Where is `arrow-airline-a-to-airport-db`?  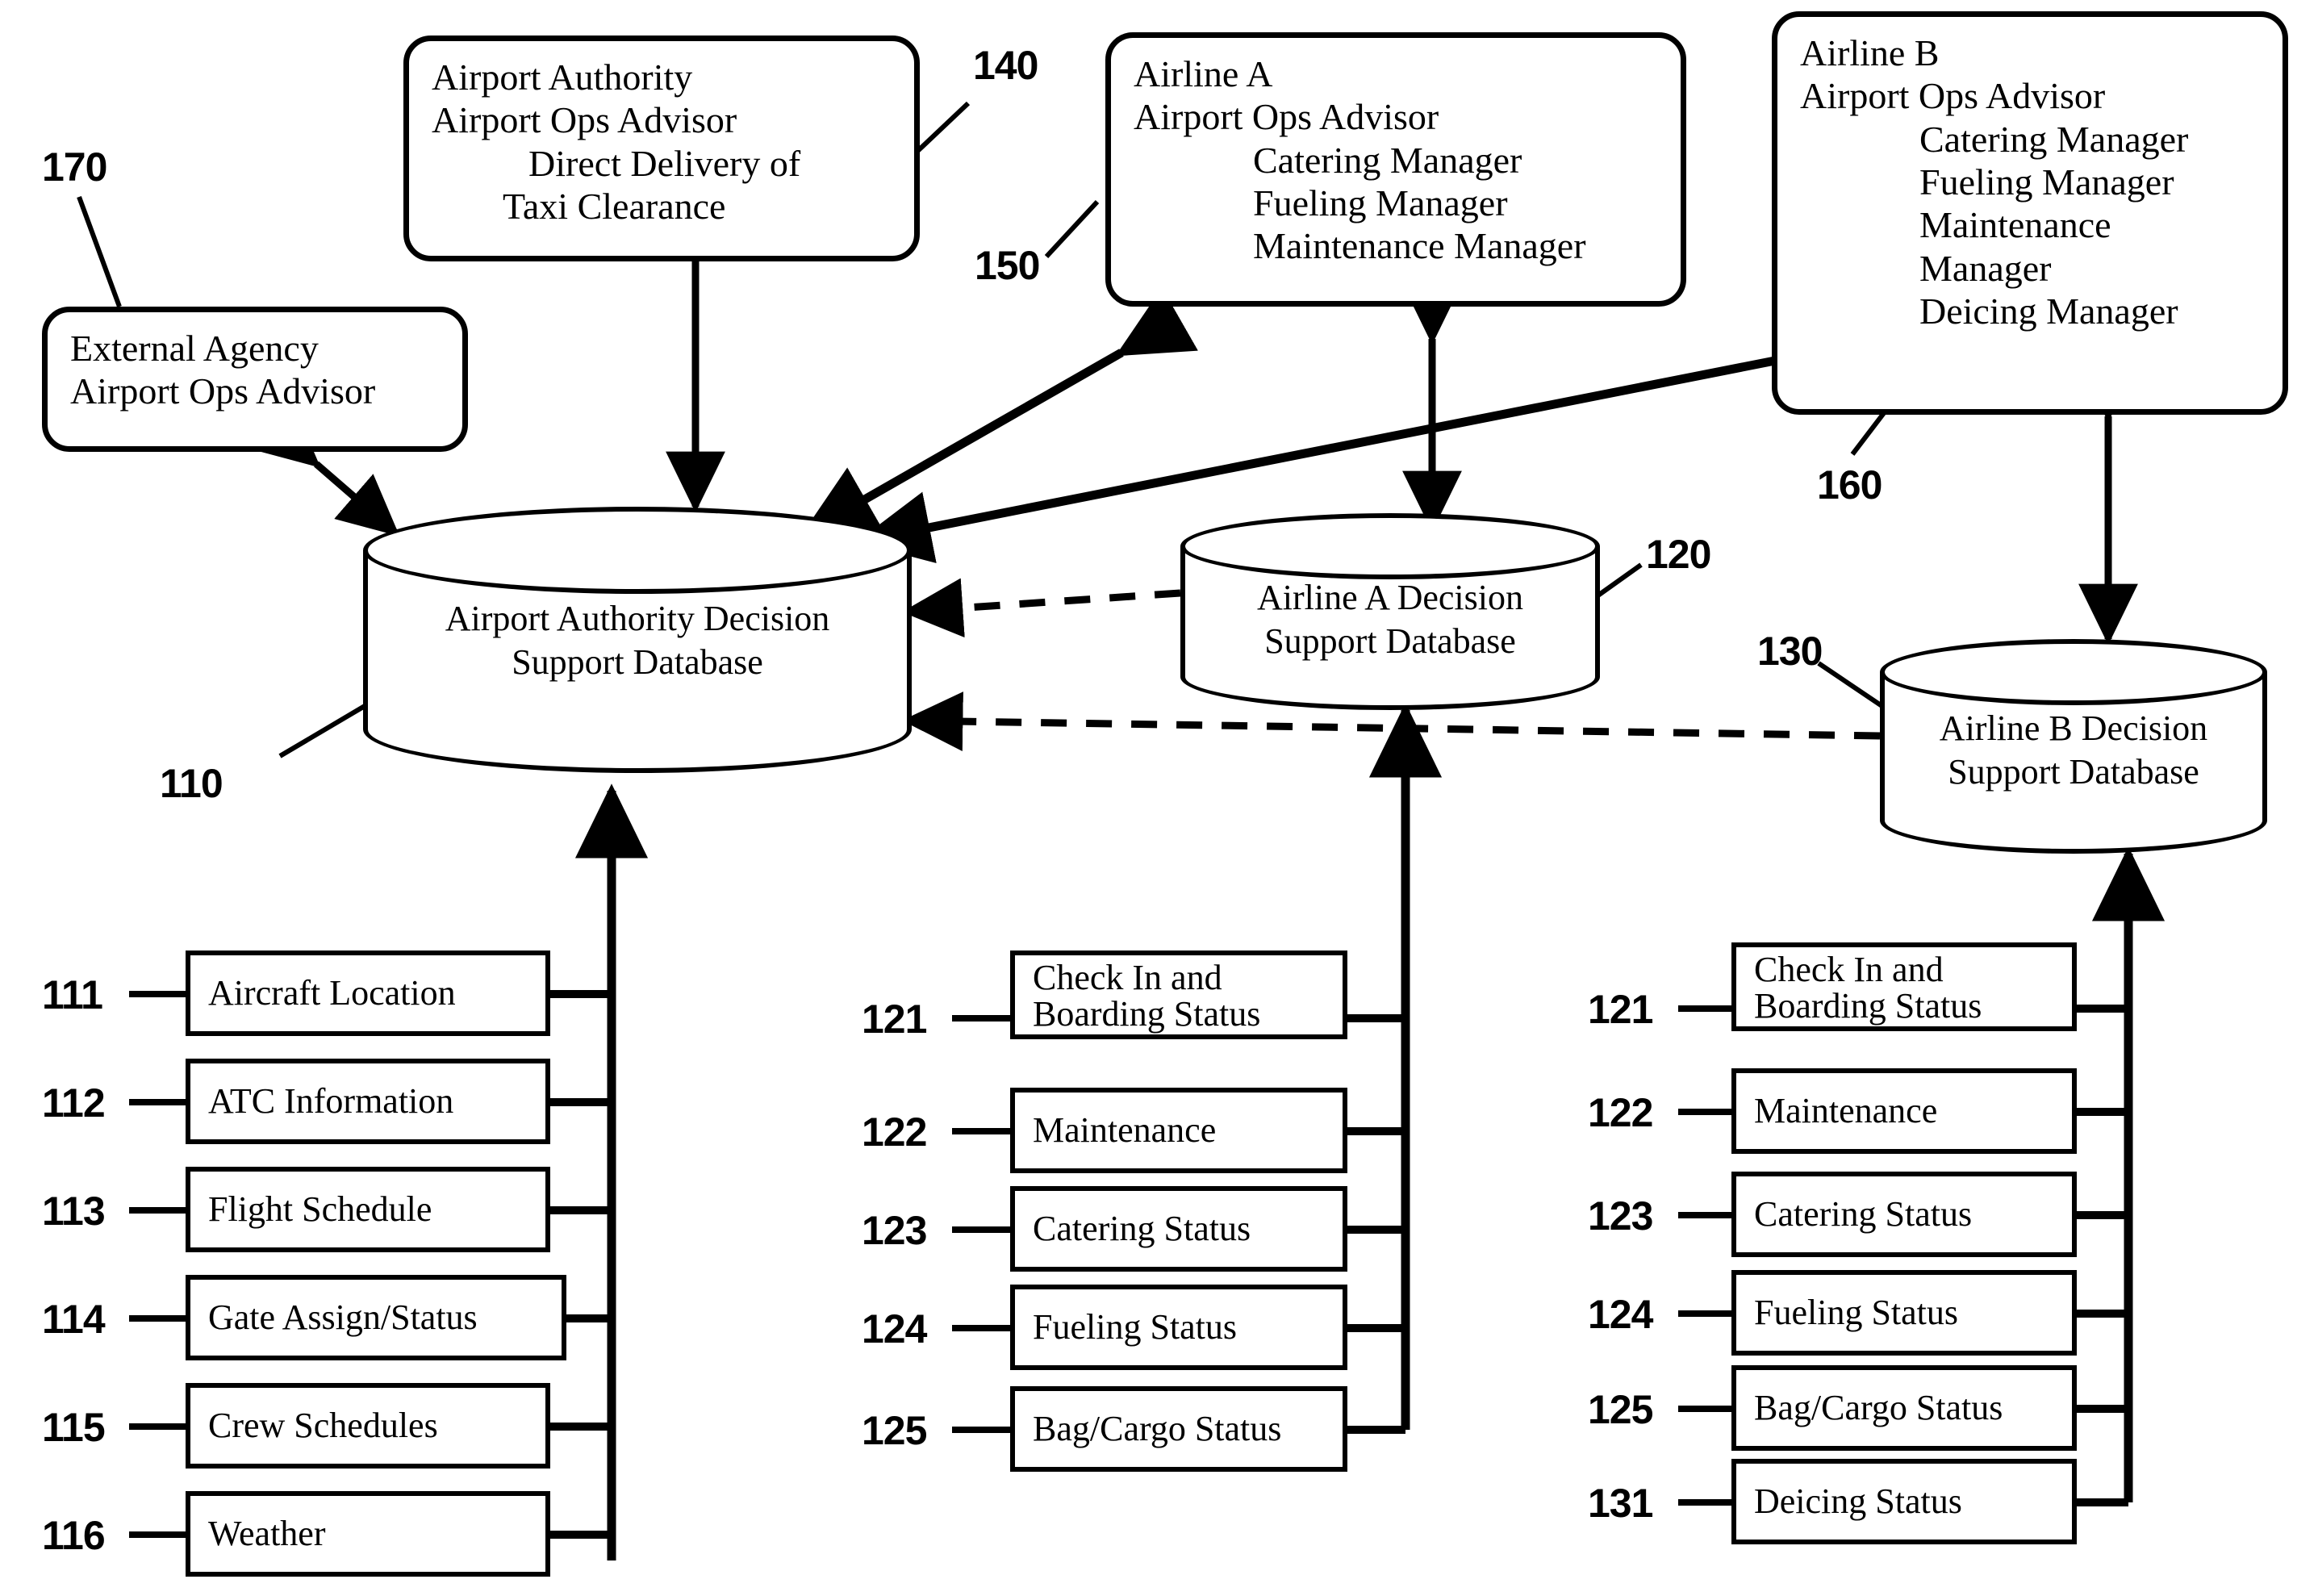 arrow-airline-a-to-airport-db is located at coordinates (999, 412).